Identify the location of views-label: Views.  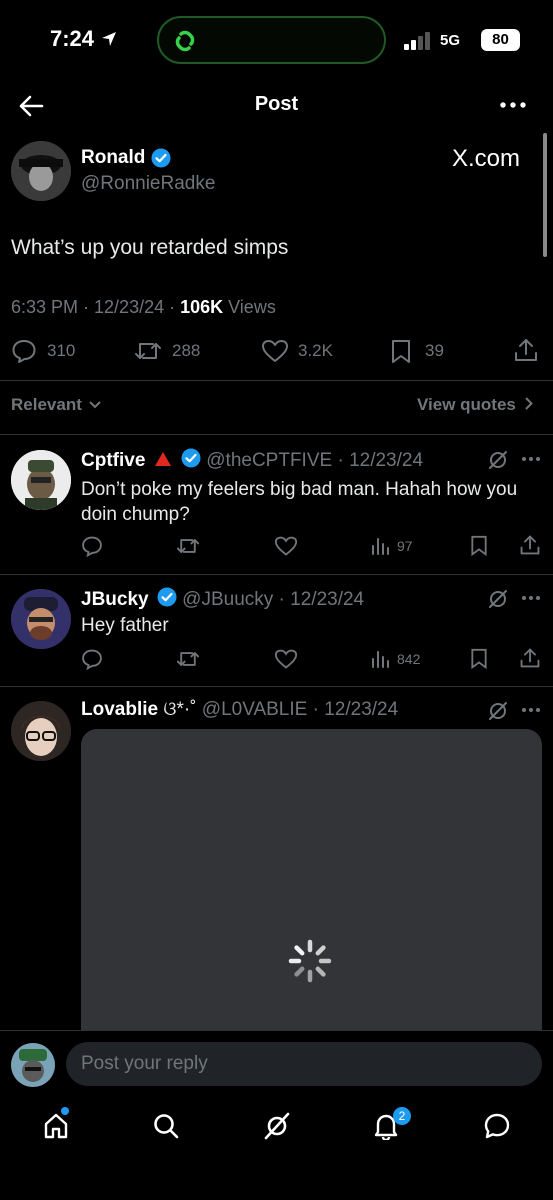
(249, 307).